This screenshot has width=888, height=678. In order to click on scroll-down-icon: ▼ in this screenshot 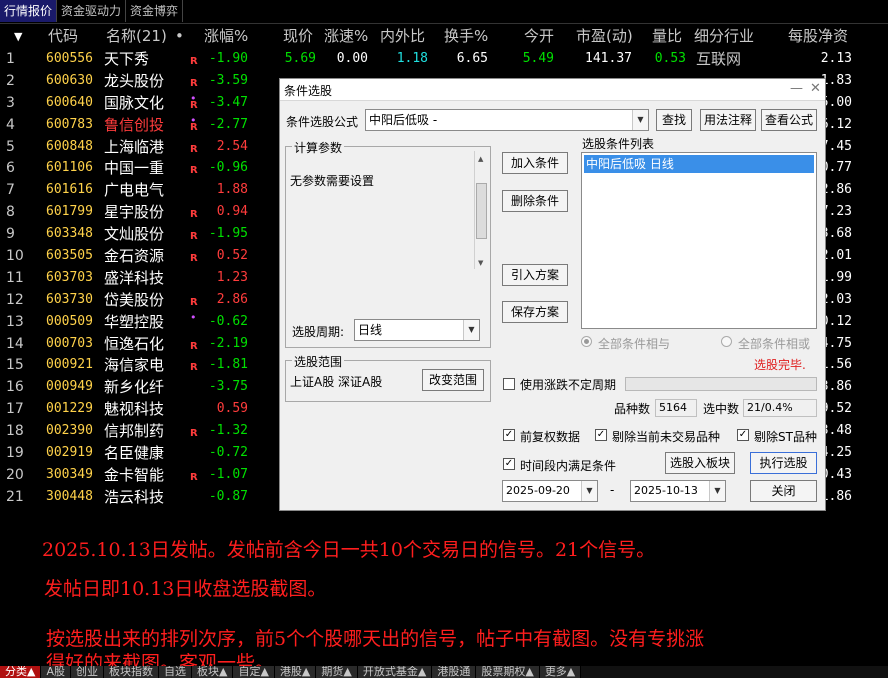, I will do `click(480, 263)`.